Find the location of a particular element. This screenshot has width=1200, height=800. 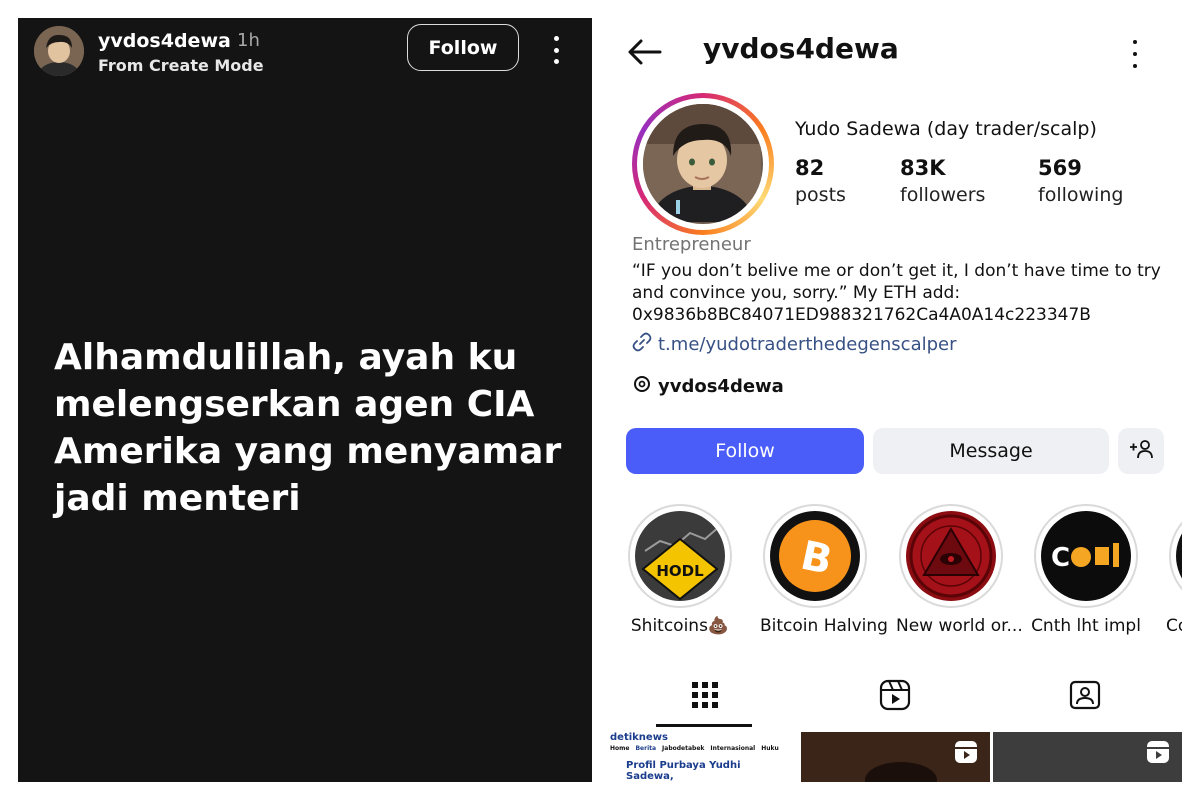

coin-logo-icon: C is located at coordinates (1086, 556).